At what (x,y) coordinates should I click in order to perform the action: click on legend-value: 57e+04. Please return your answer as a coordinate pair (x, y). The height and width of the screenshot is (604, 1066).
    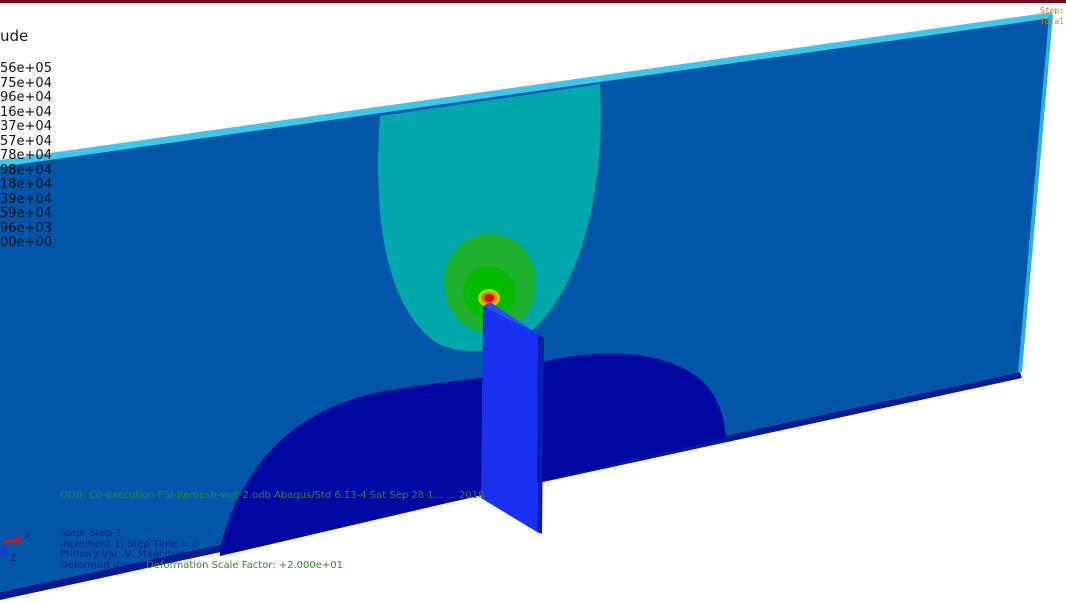
    Looking at the image, I should click on (26, 141).